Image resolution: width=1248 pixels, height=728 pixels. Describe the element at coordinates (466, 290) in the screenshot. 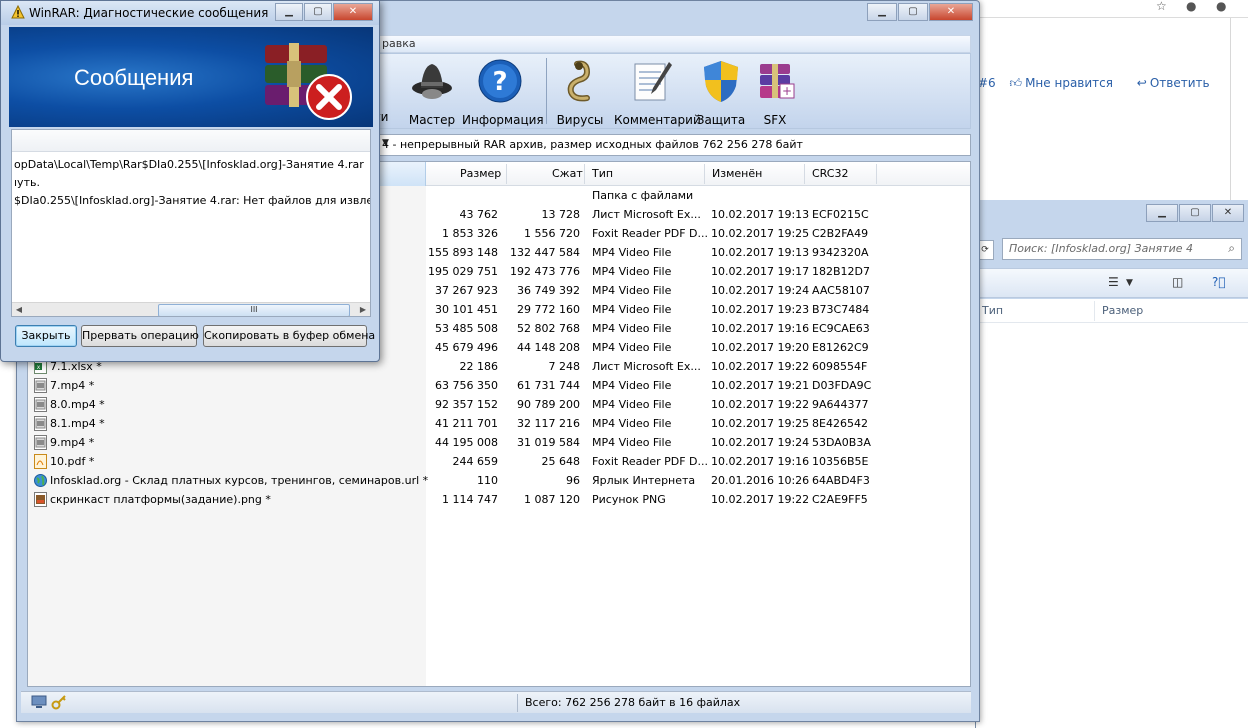

I see `file-size: 37 267 923` at that location.